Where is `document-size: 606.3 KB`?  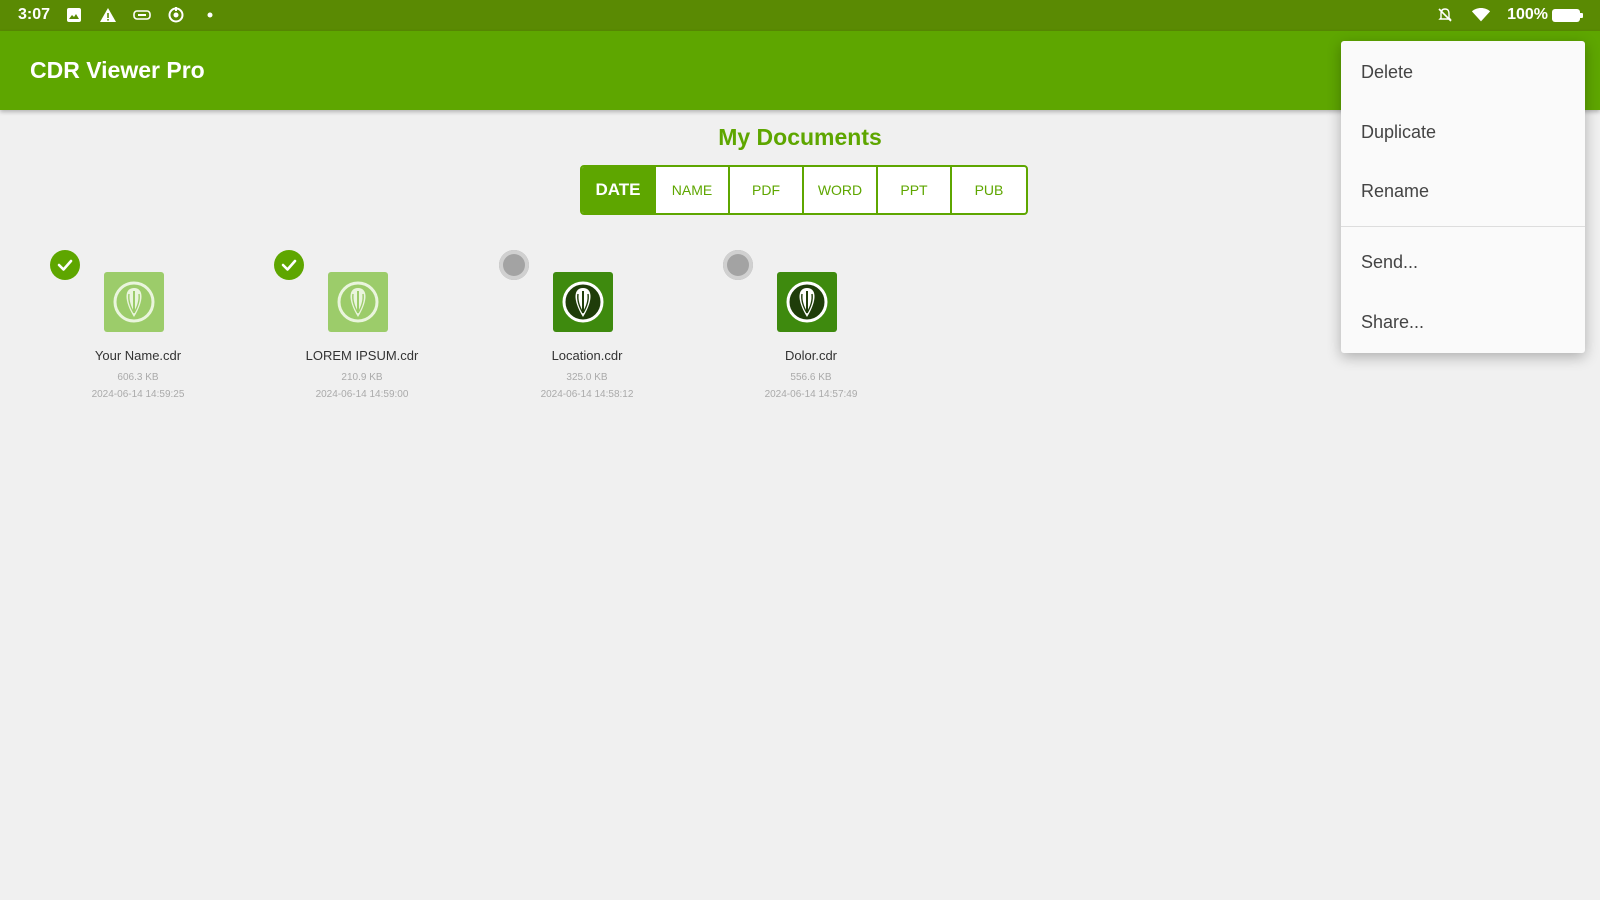
document-size: 606.3 KB is located at coordinates (138, 377).